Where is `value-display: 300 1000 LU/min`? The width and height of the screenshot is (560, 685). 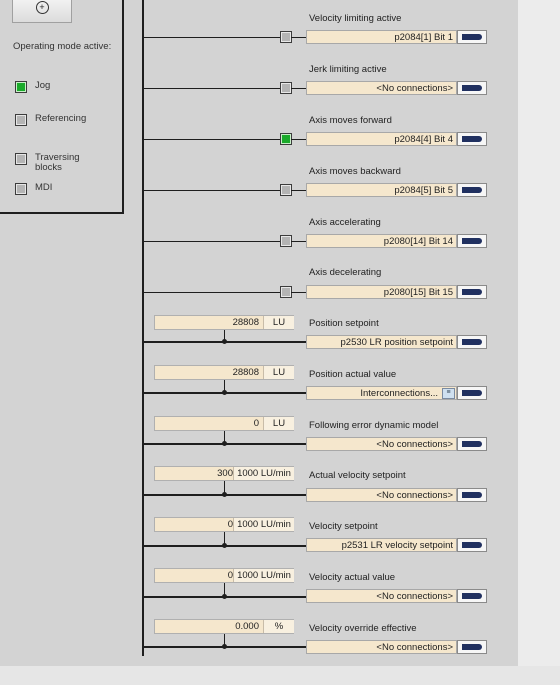 value-display: 300 1000 LU/min is located at coordinates (224, 473).